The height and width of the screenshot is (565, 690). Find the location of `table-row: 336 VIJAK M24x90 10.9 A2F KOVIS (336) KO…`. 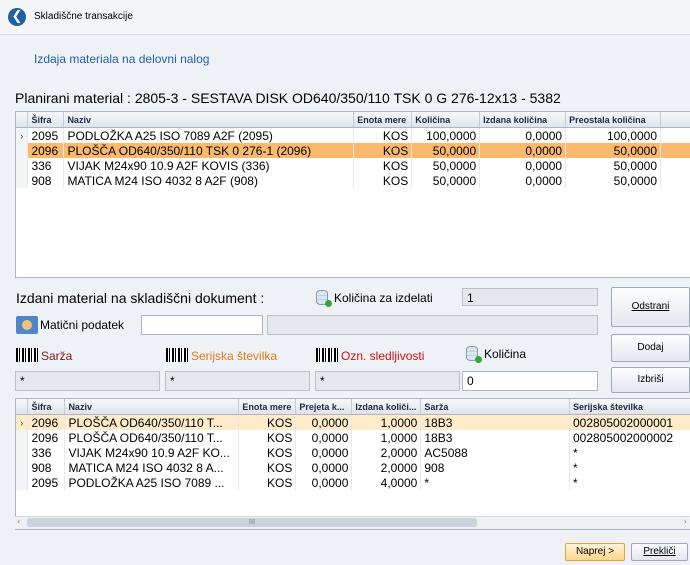

table-row: 336 VIJAK M24x90 10.9 A2F KOVIS (336) KO… is located at coordinates (353, 165).